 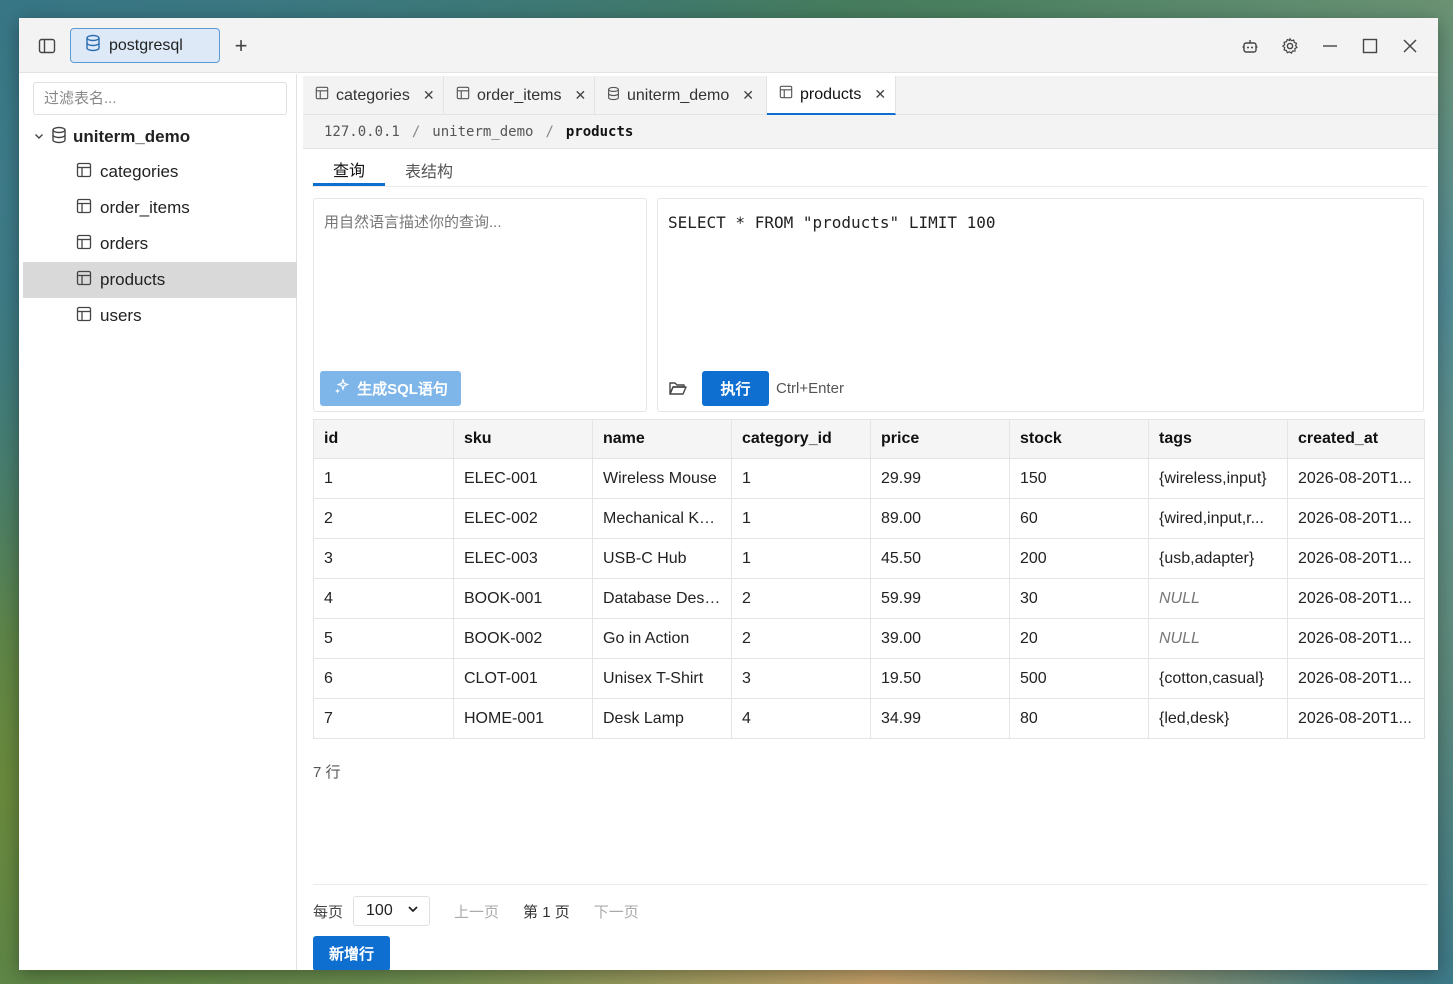 What do you see at coordinates (662, 678) in the screenshot?
I see `table-cell: Unisex T-Shirt` at bounding box center [662, 678].